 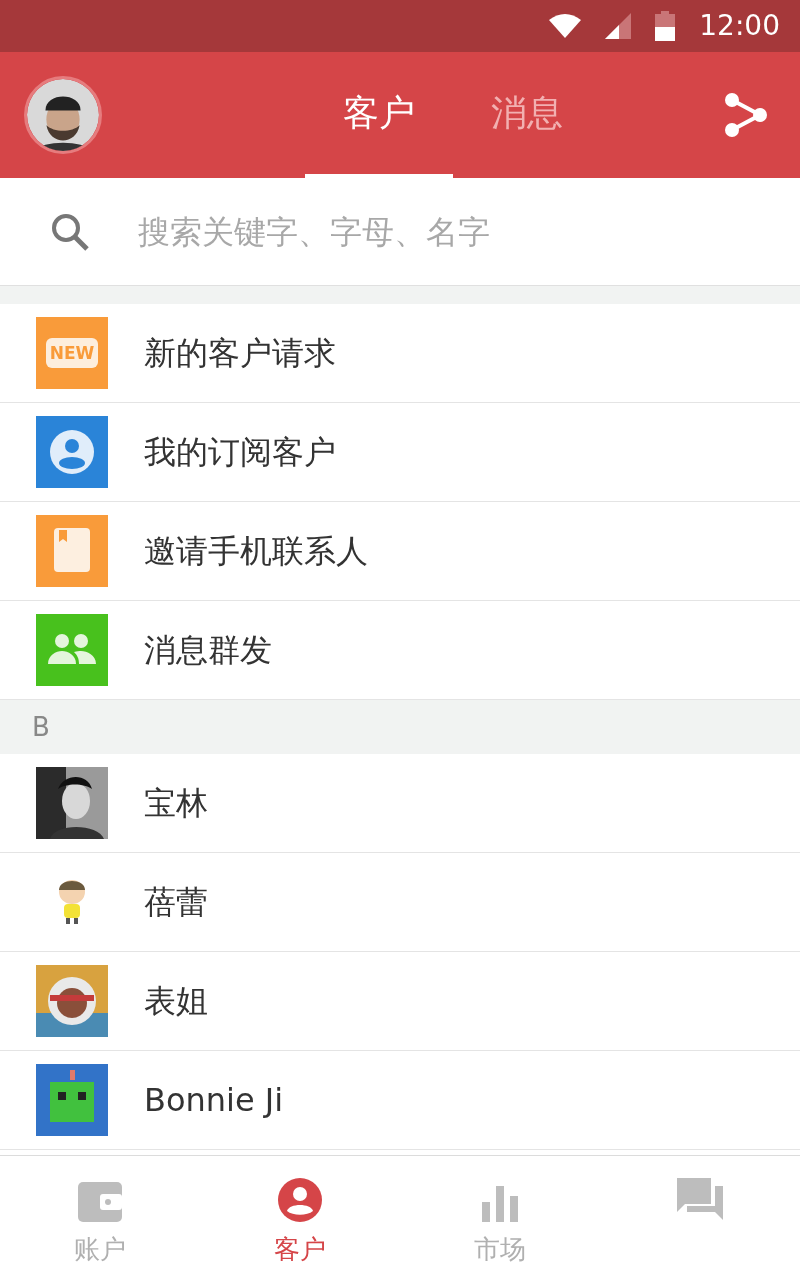 What do you see at coordinates (72, 650) in the screenshot?
I see `group-icon` at bounding box center [72, 650].